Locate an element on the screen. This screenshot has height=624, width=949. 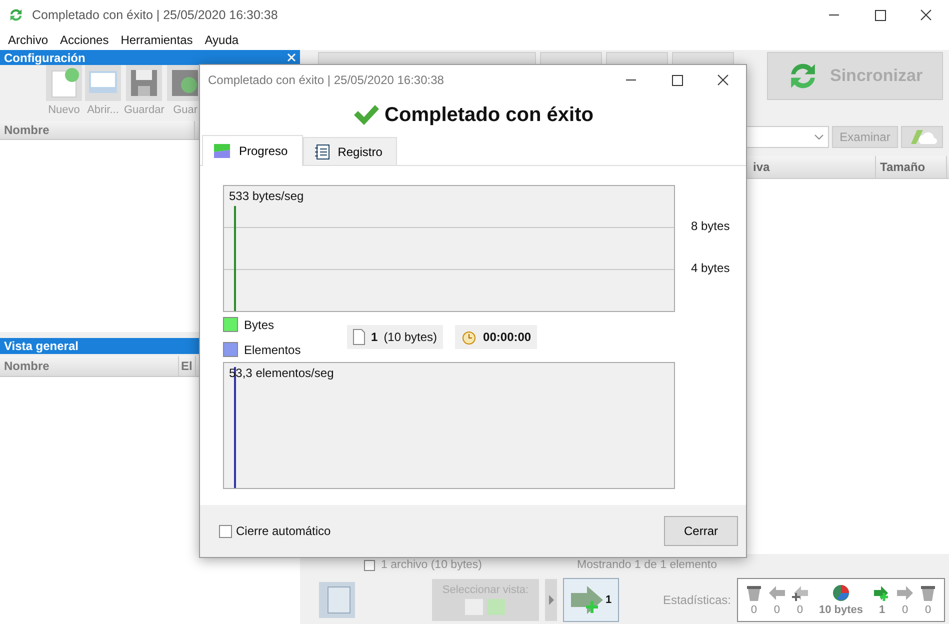
arrow-plus-icon is located at coordinates (587, 600).